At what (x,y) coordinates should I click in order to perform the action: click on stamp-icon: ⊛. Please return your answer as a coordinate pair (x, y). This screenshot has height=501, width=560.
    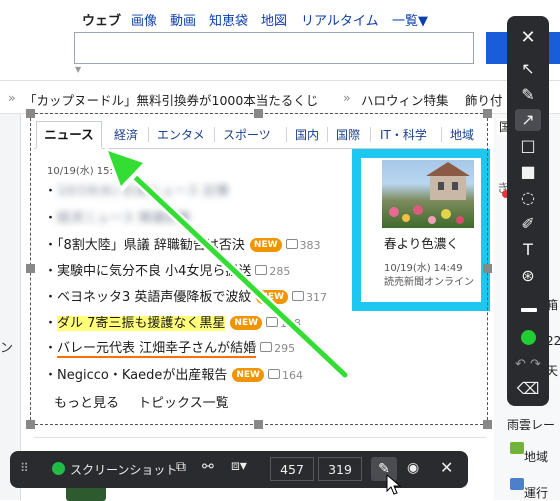
    Looking at the image, I should click on (528, 276).